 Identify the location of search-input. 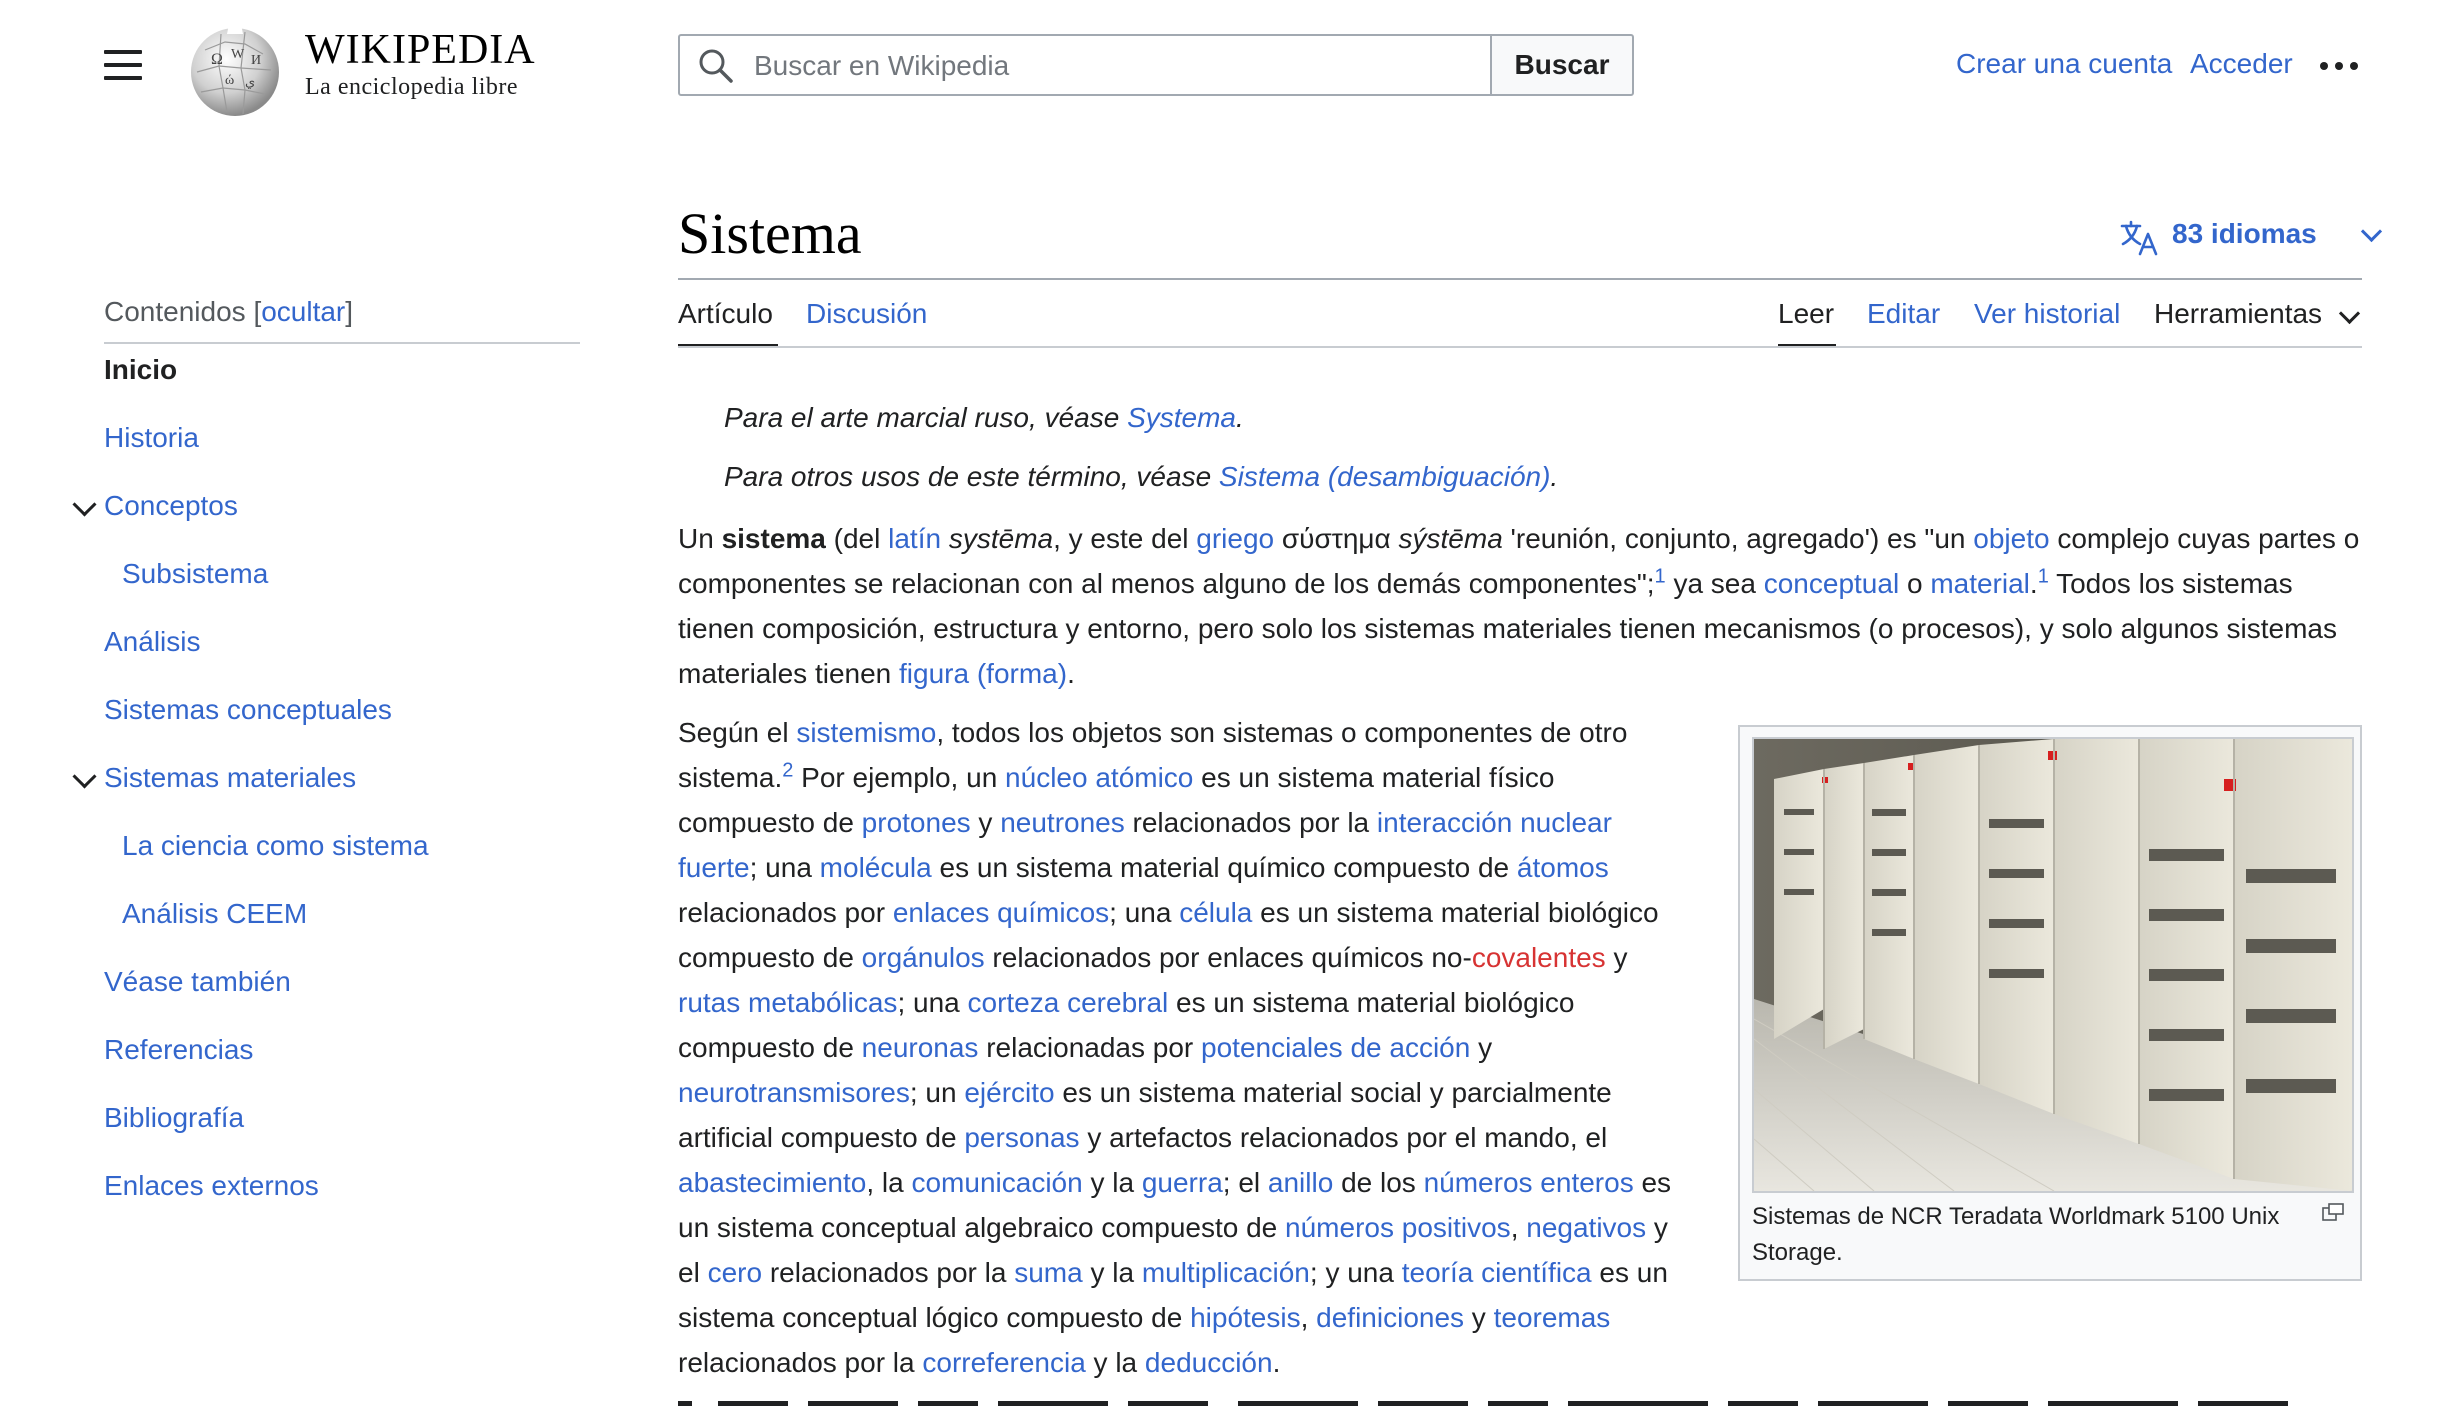
(1119, 66).